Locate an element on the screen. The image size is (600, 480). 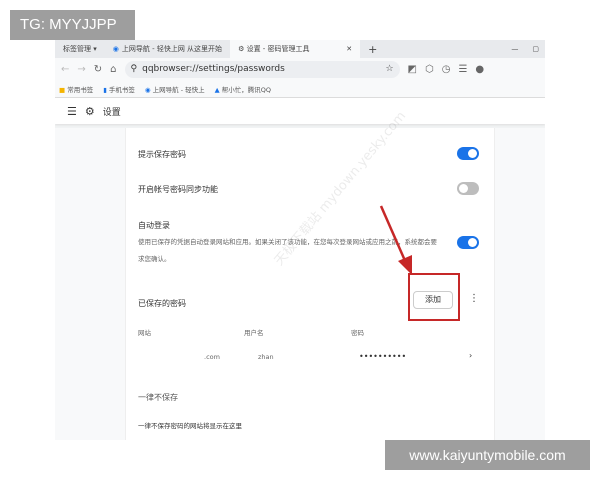
forward-icon: → is located at coordinates (81, 69).